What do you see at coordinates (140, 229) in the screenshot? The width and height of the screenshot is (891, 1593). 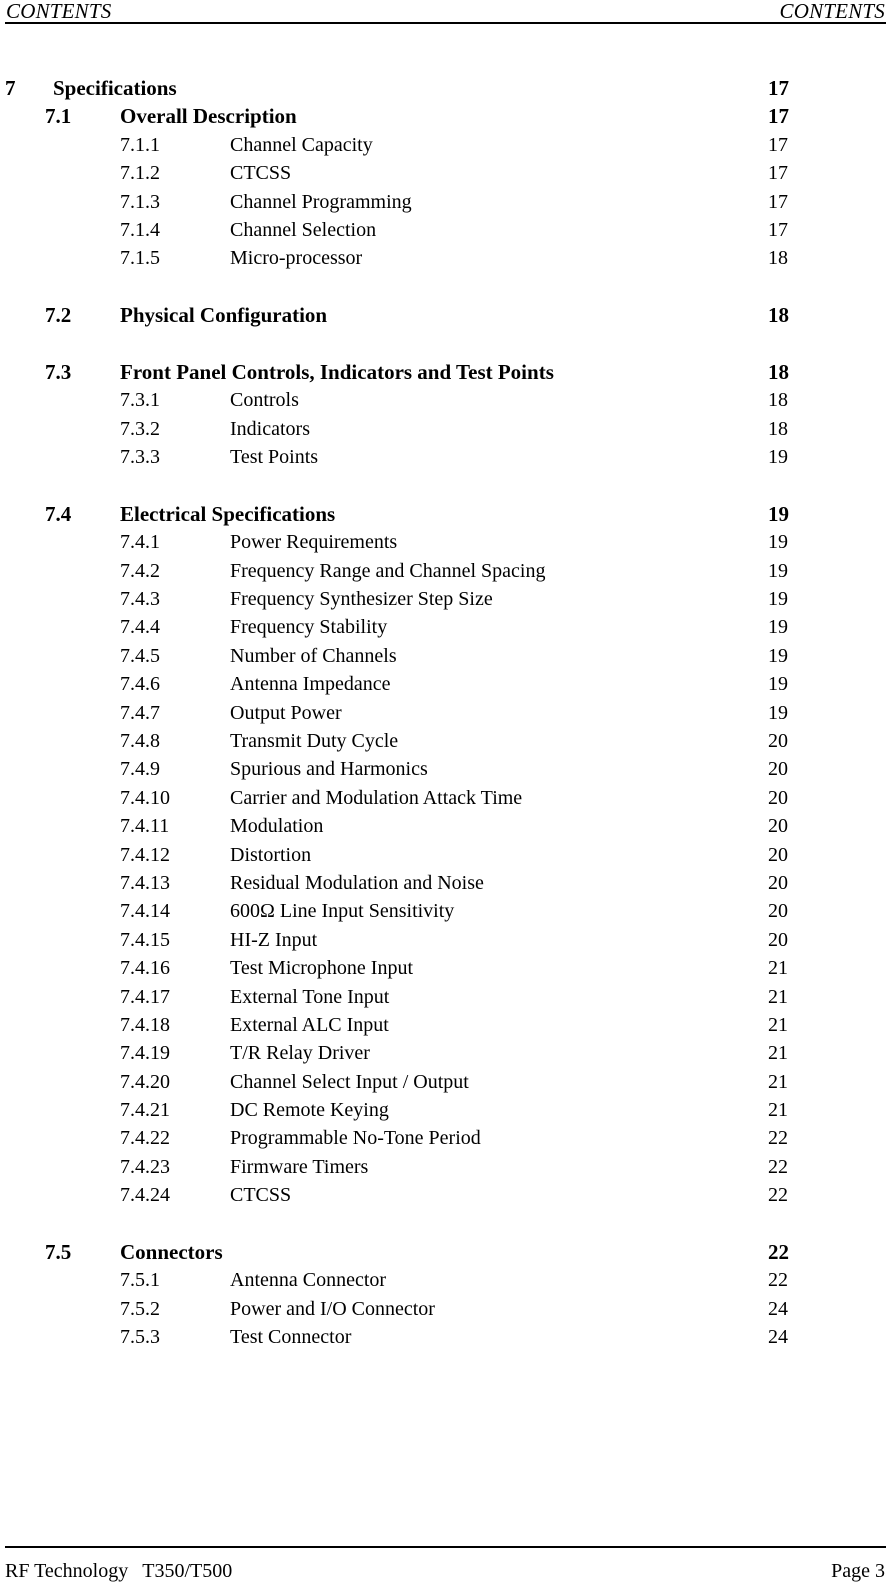 I see `toc-entry-number: 7.1.4` at bounding box center [140, 229].